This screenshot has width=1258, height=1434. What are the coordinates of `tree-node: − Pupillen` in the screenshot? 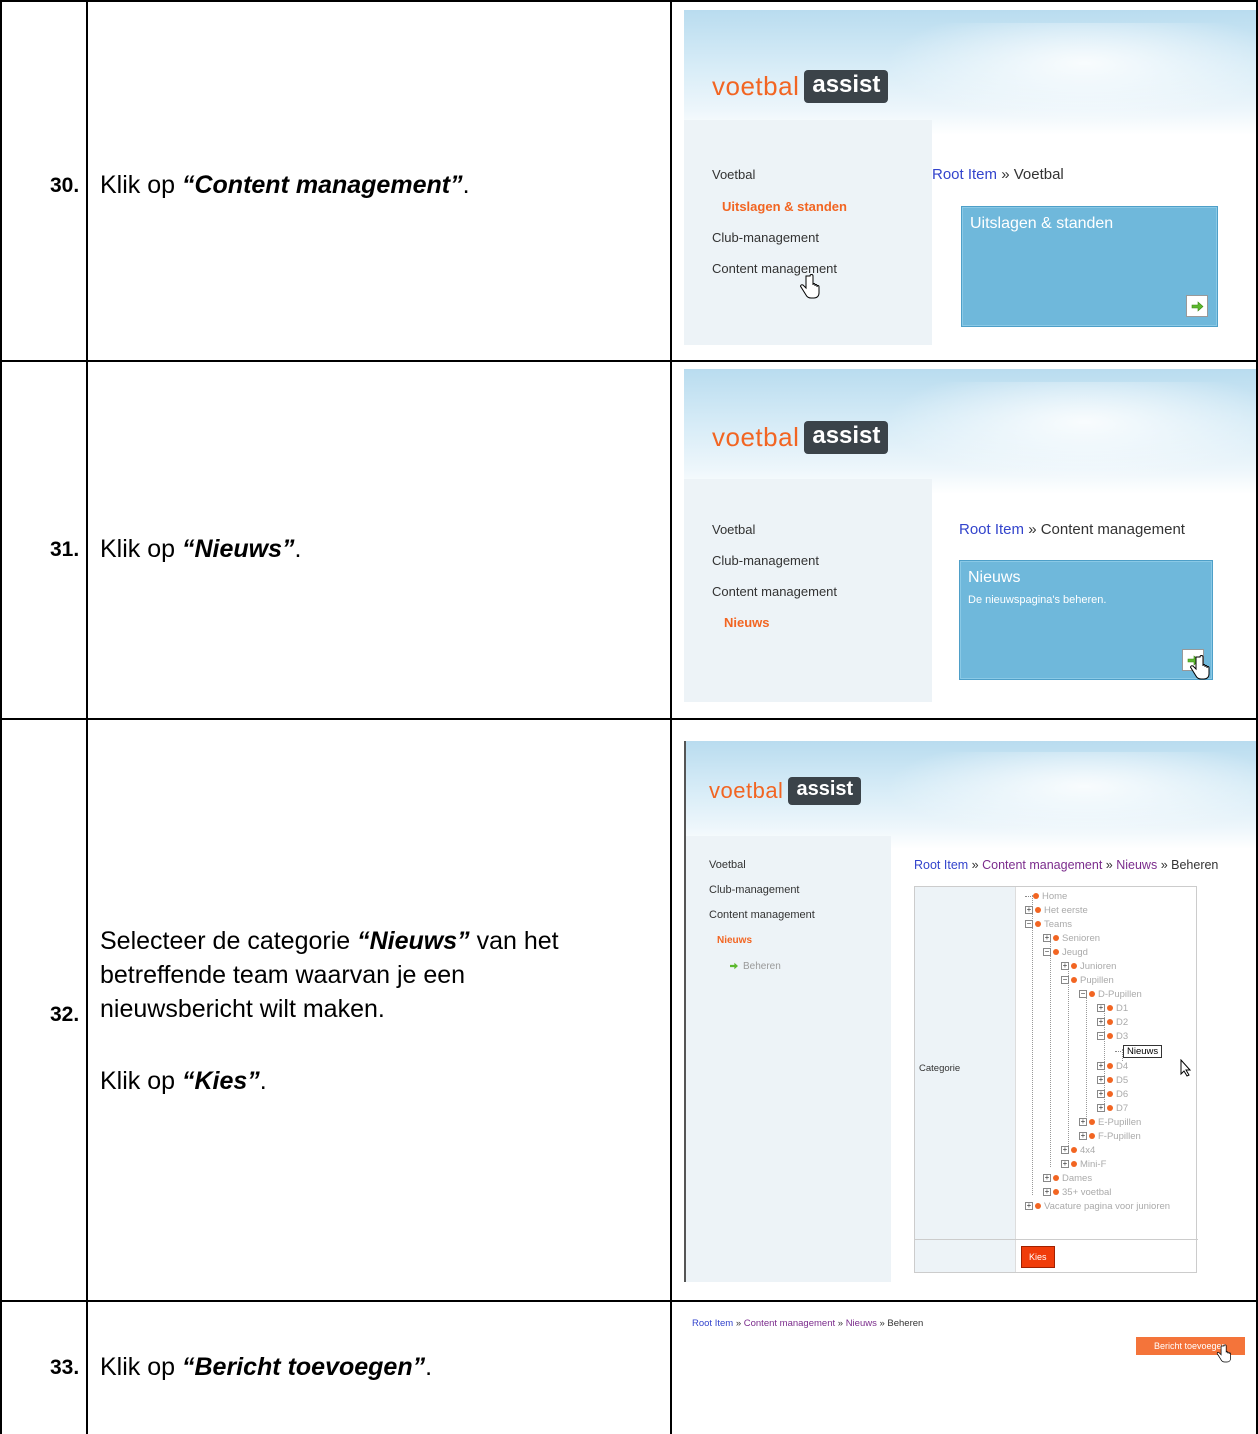 It's located at (1087, 980).